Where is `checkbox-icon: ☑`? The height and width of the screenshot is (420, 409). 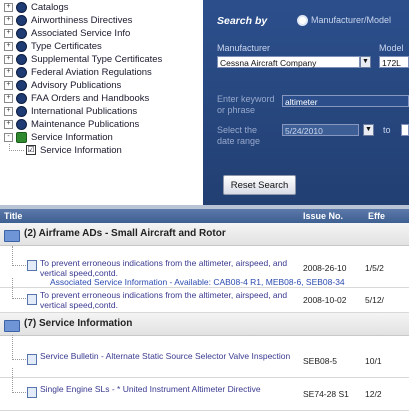
checkbox-icon: ☑ is located at coordinates (31, 150).